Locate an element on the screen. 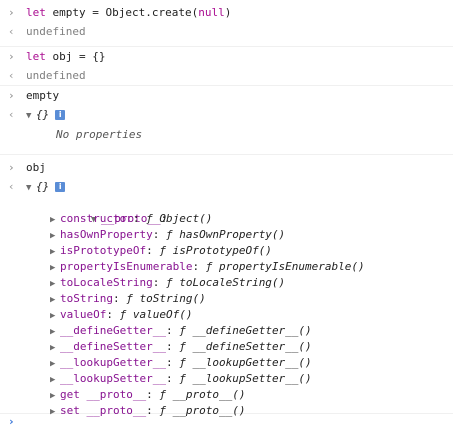  member-function: __lookupGetter__() is located at coordinates (252, 362).